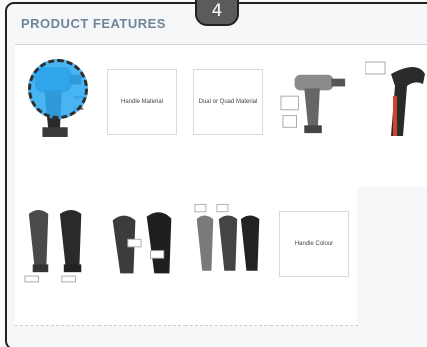  I want to click on feature-tile: Dual or Quad Material, so click(228, 116).